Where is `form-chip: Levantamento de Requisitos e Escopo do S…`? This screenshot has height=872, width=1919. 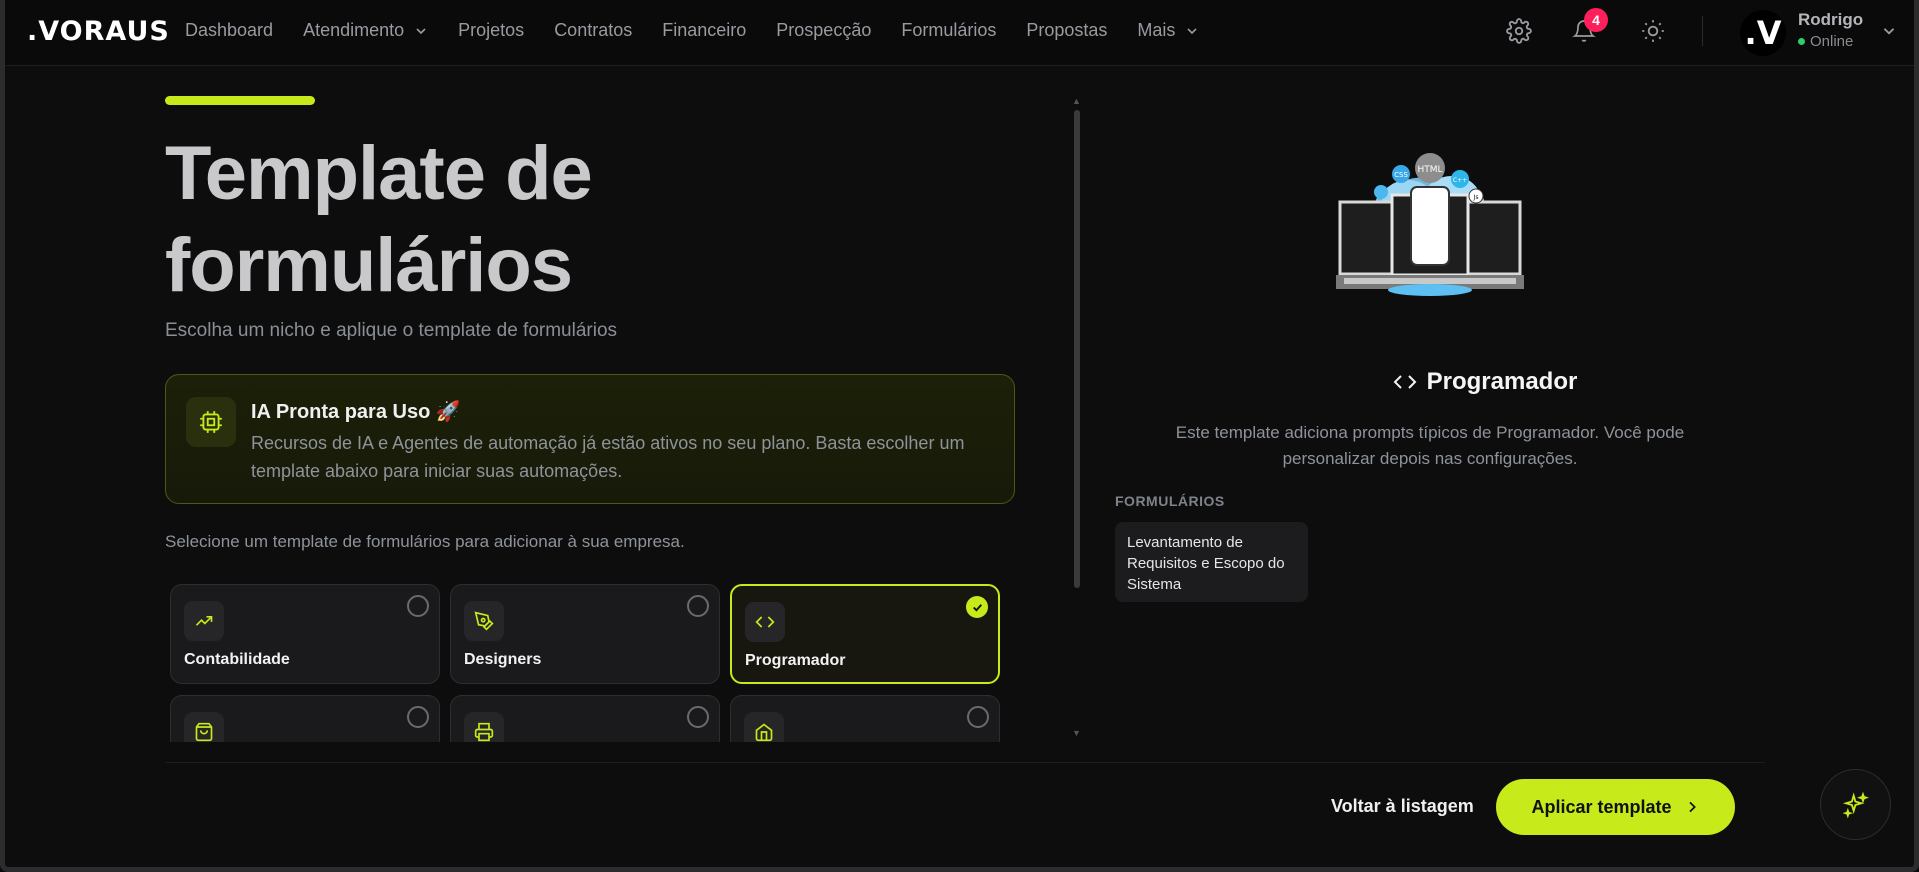 form-chip: Levantamento de Requisitos e Escopo do S… is located at coordinates (1211, 562).